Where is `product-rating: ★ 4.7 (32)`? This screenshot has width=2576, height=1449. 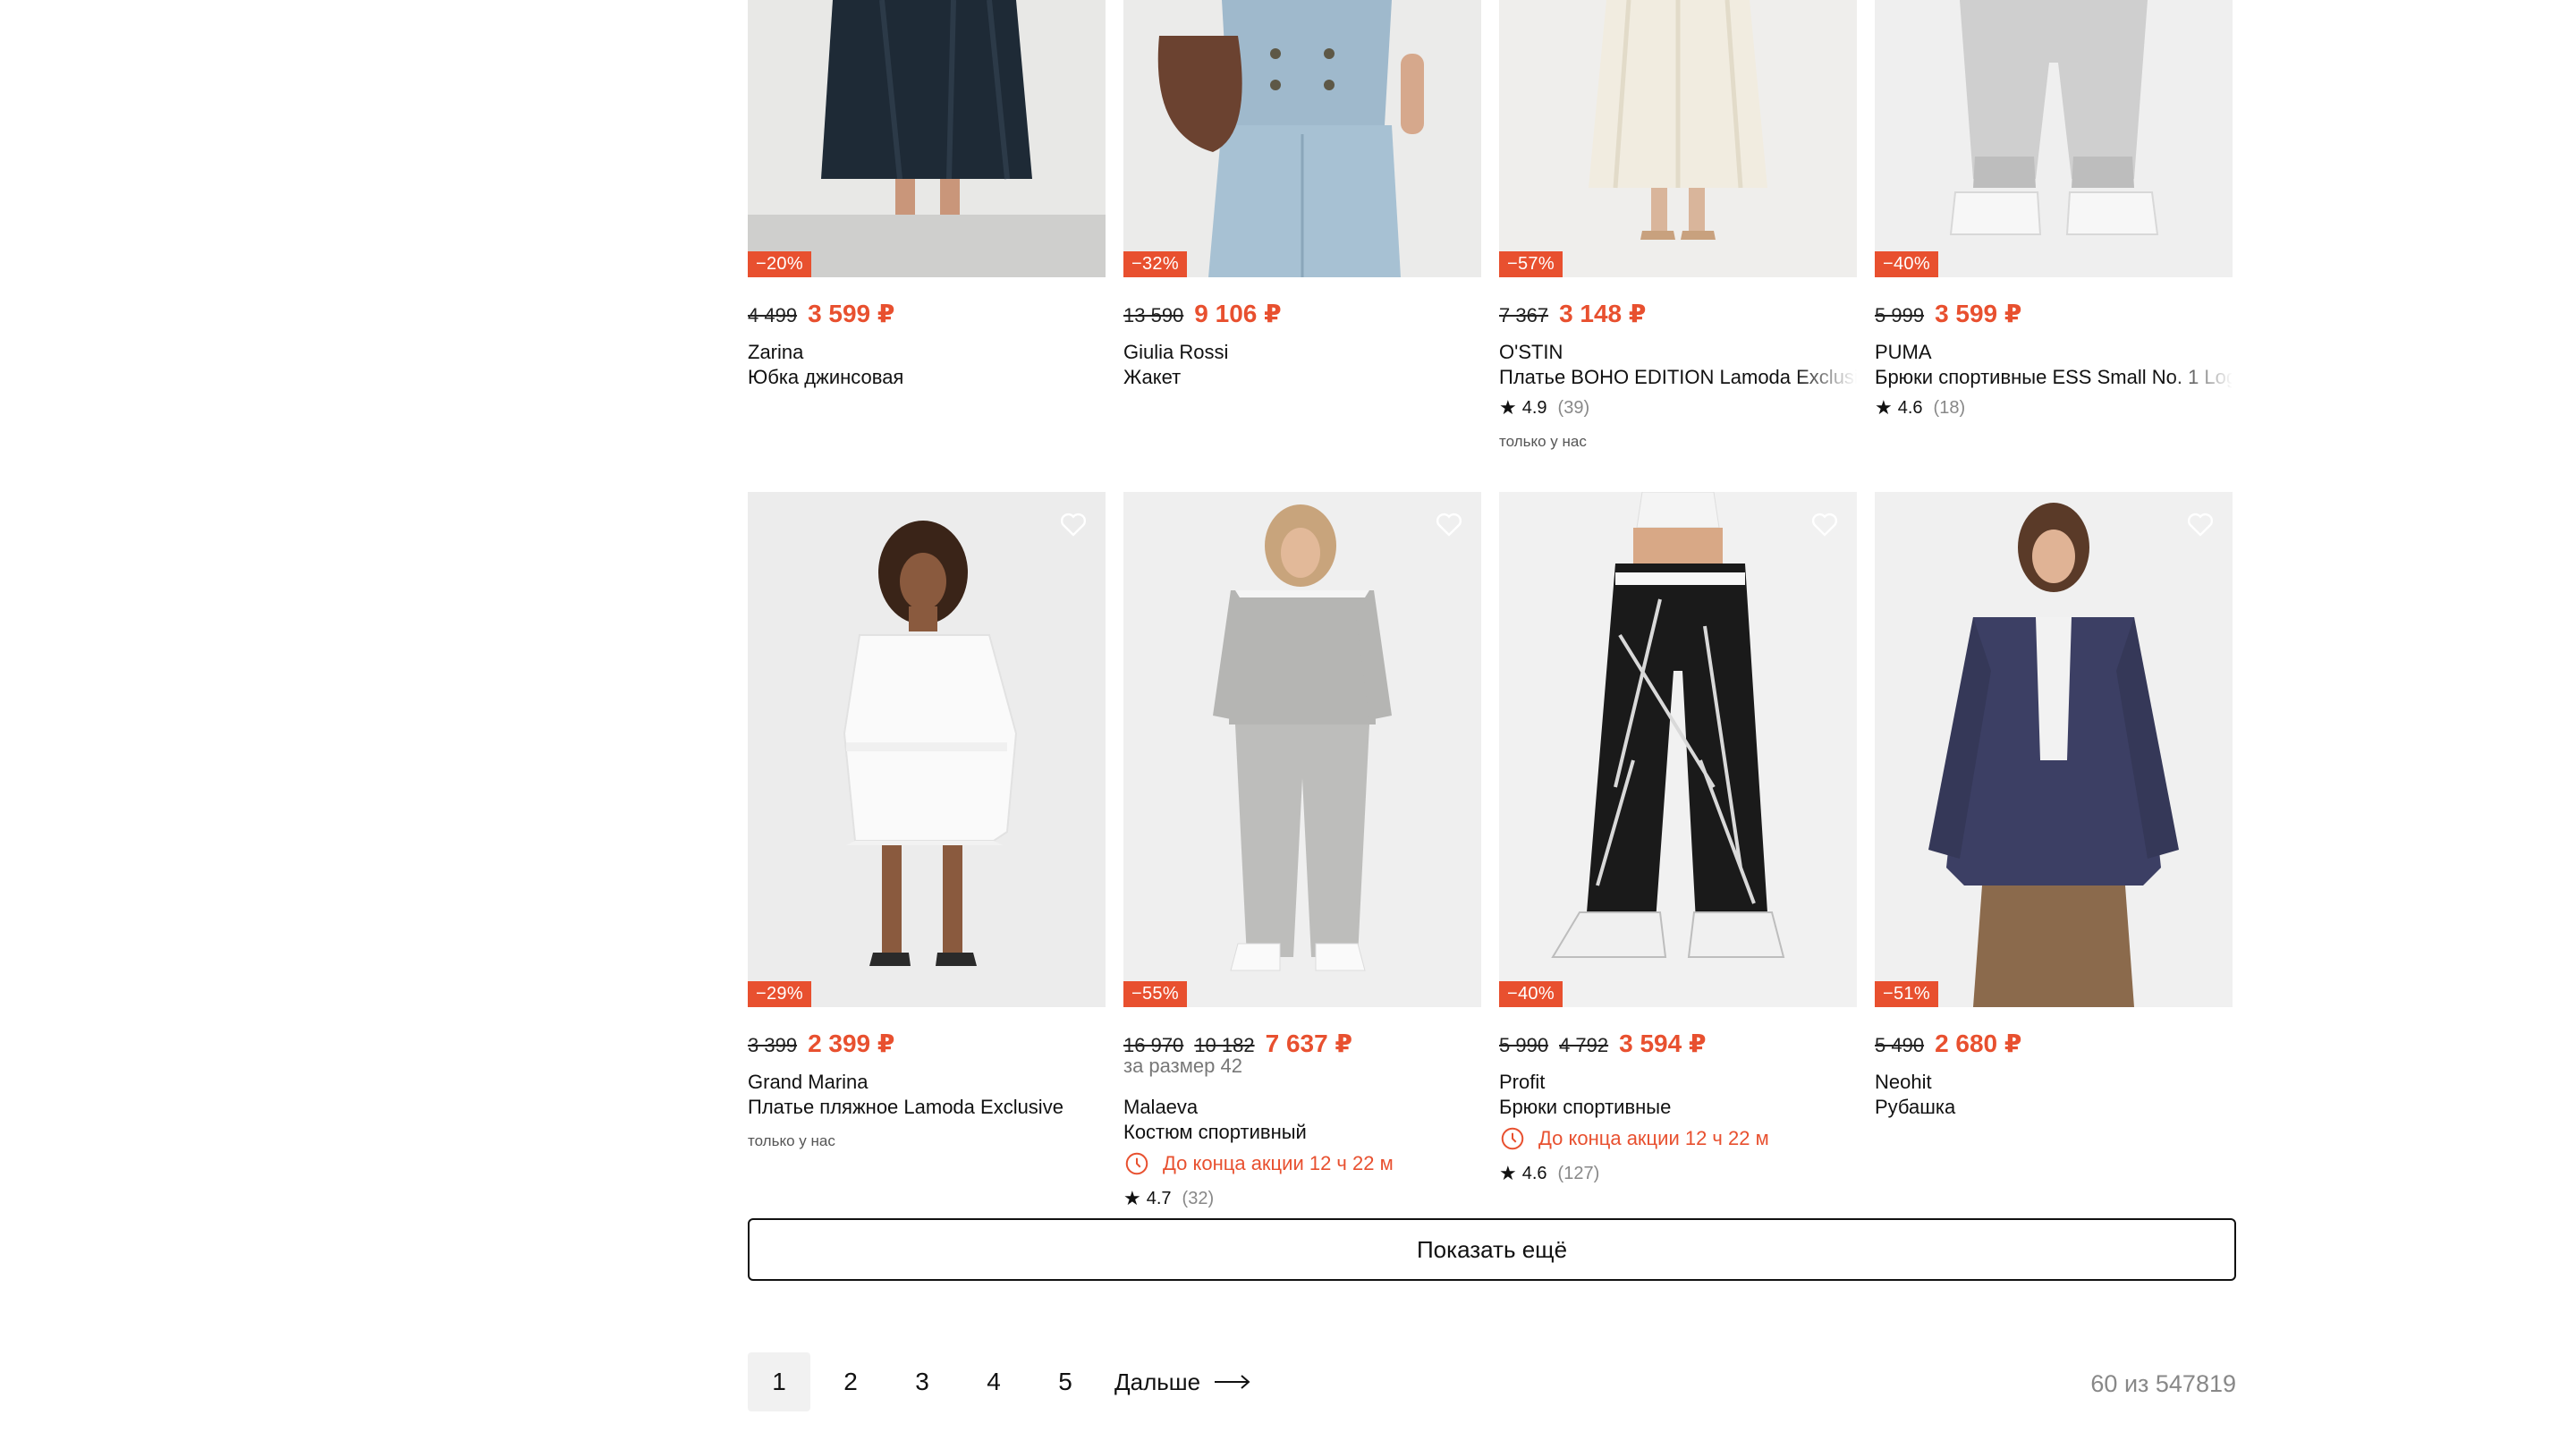
product-rating: ★ 4.7 (32) is located at coordinates (1168, 1198).